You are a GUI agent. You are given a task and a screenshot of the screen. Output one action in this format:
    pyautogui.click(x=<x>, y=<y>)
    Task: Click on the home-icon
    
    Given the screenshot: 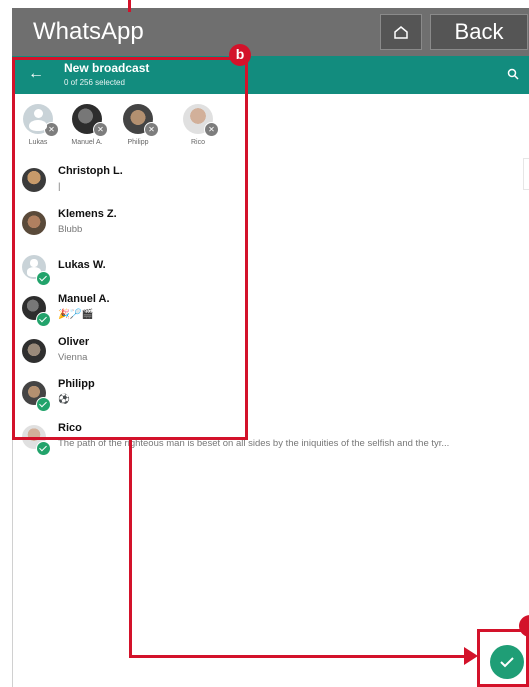 What is the action you would take?
    pyautogui.click(x=401, y=32)
    